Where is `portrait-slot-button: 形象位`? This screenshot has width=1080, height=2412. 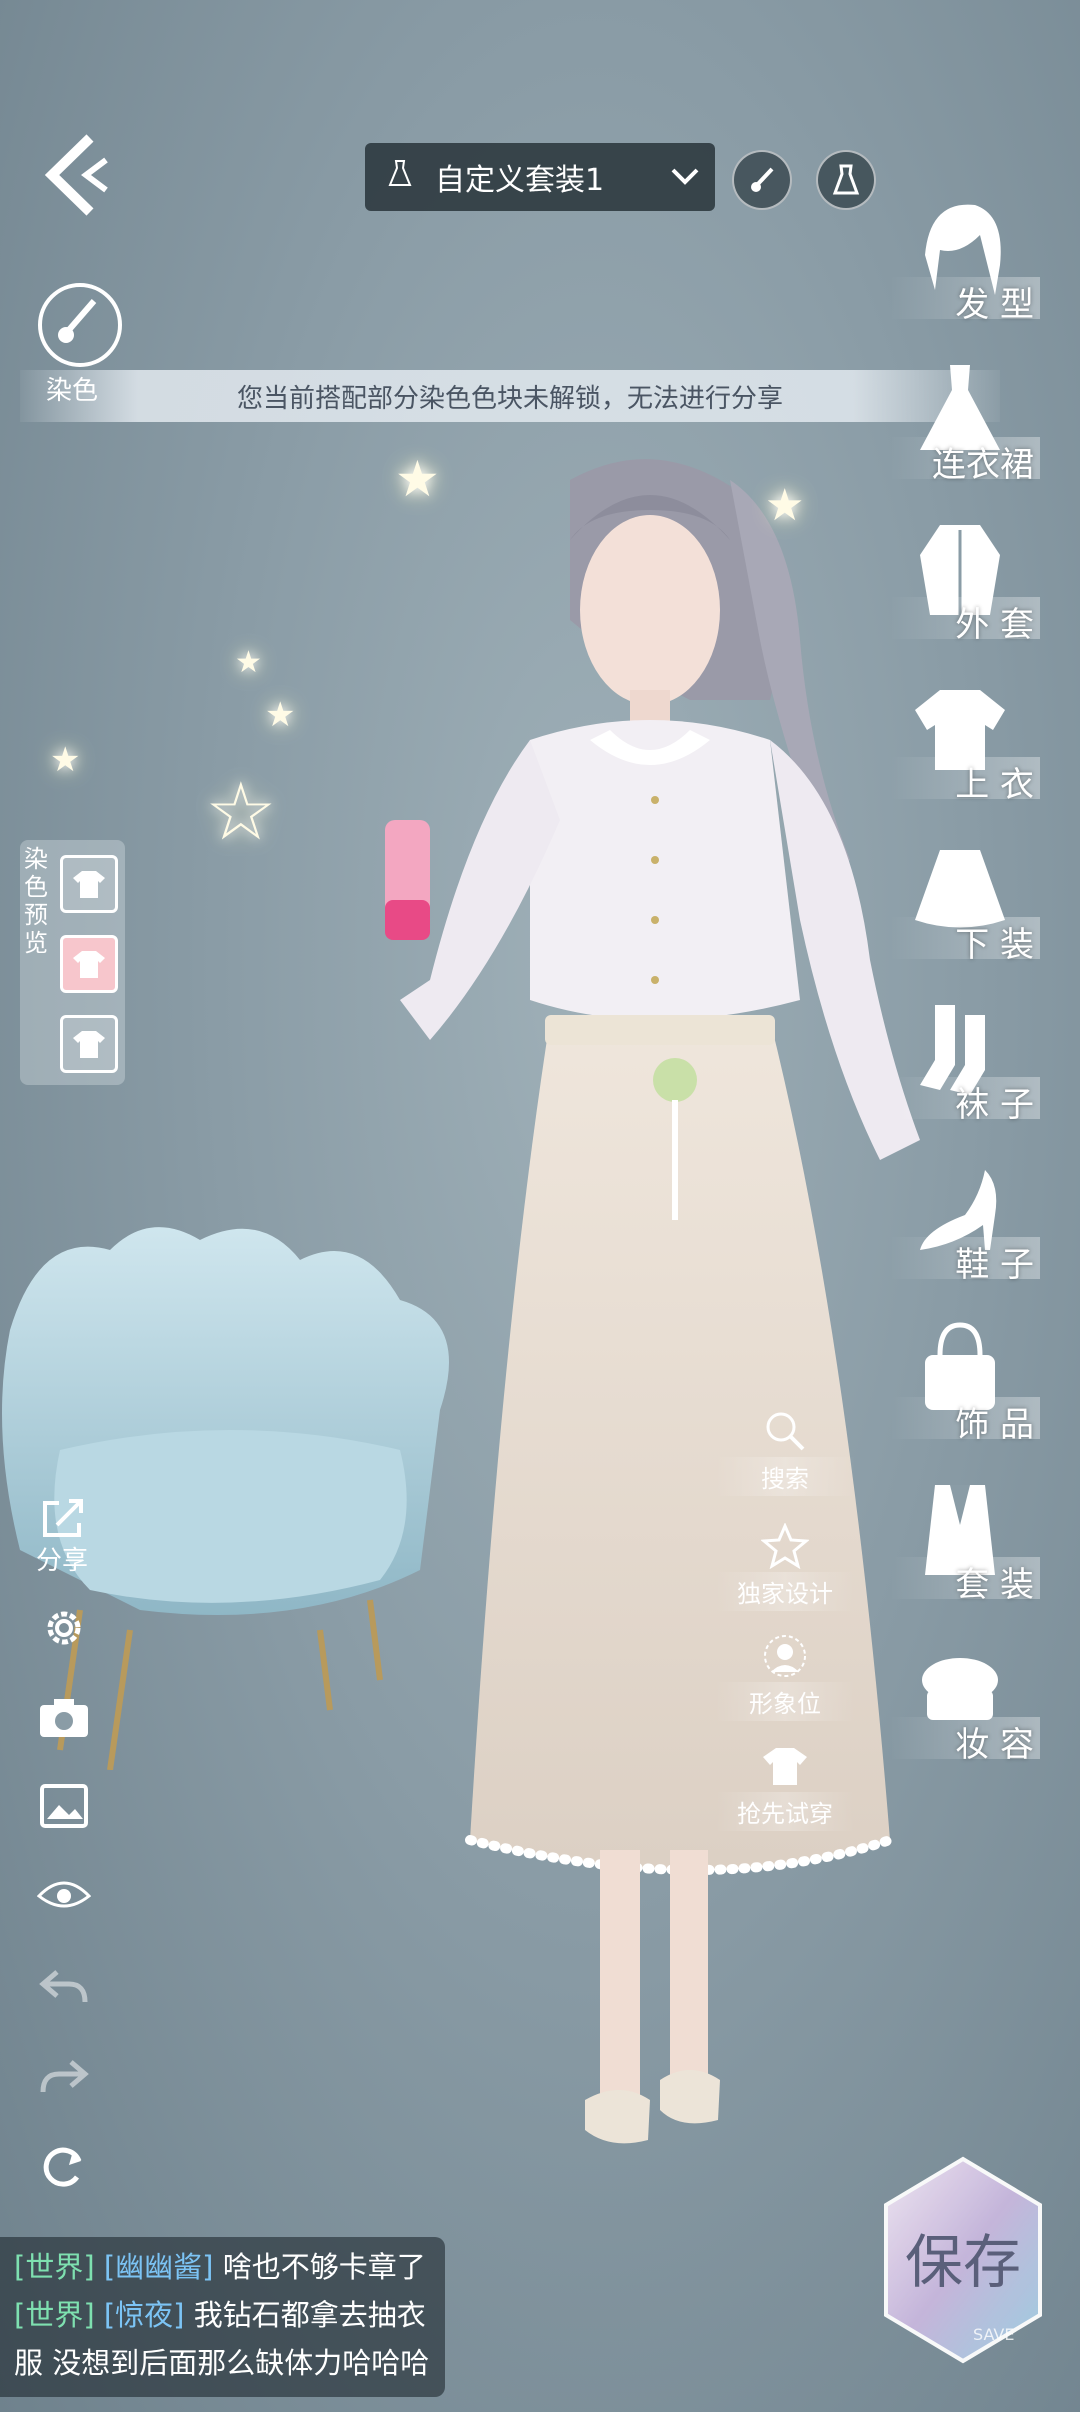 portrait-slot-button: 形象位 is located at coordinates (785, 1675).